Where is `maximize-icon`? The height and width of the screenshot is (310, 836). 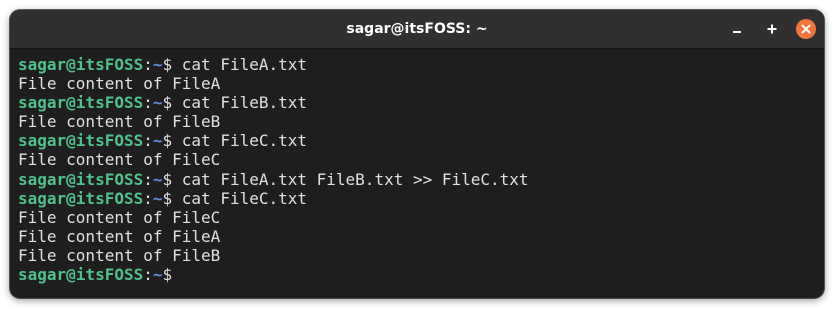 maximize-icon is located at coordinates (772, 29).